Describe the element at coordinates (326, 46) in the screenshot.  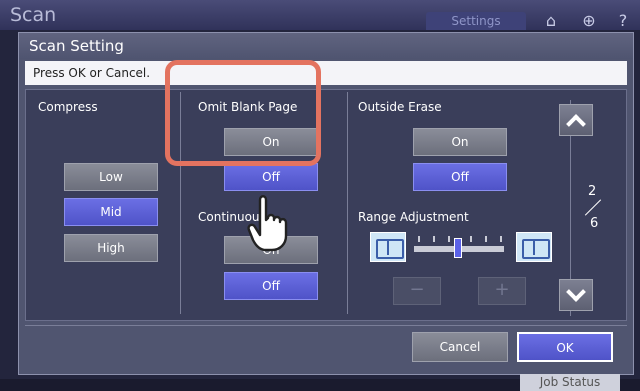
I see `dialog-title: Scan Setting` at that location.